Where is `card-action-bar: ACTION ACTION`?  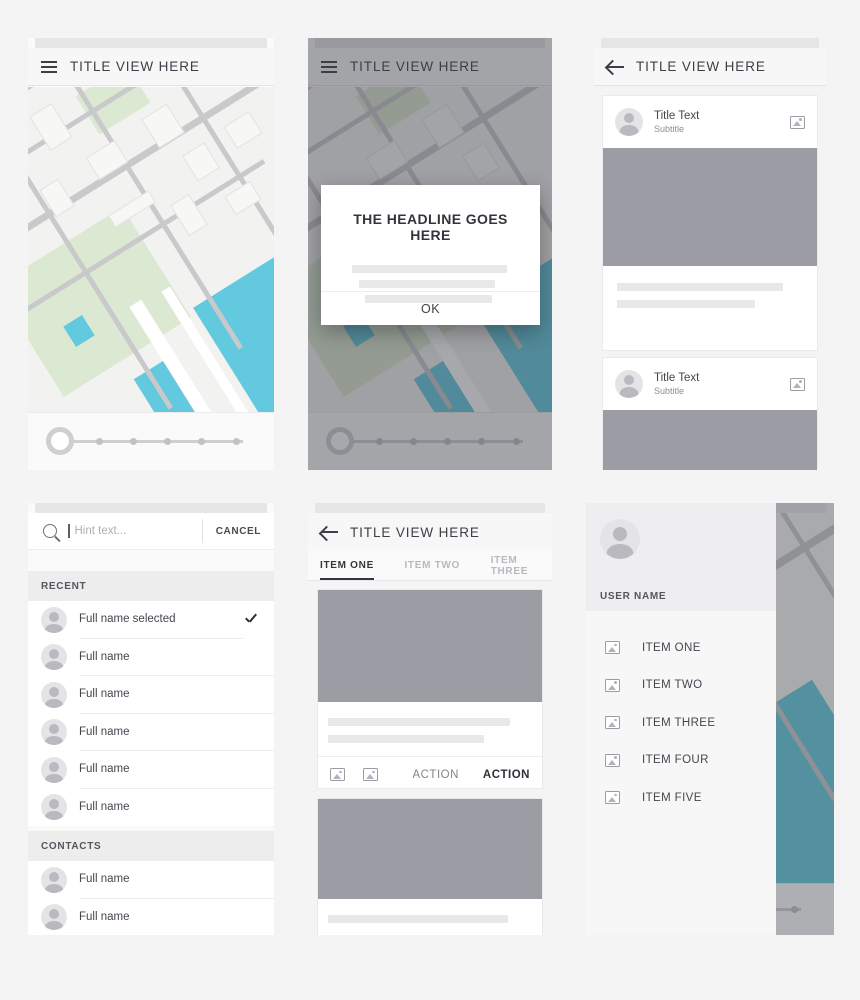
card-action-bar: ACTION ACTION is located at coordinates (430, 774).